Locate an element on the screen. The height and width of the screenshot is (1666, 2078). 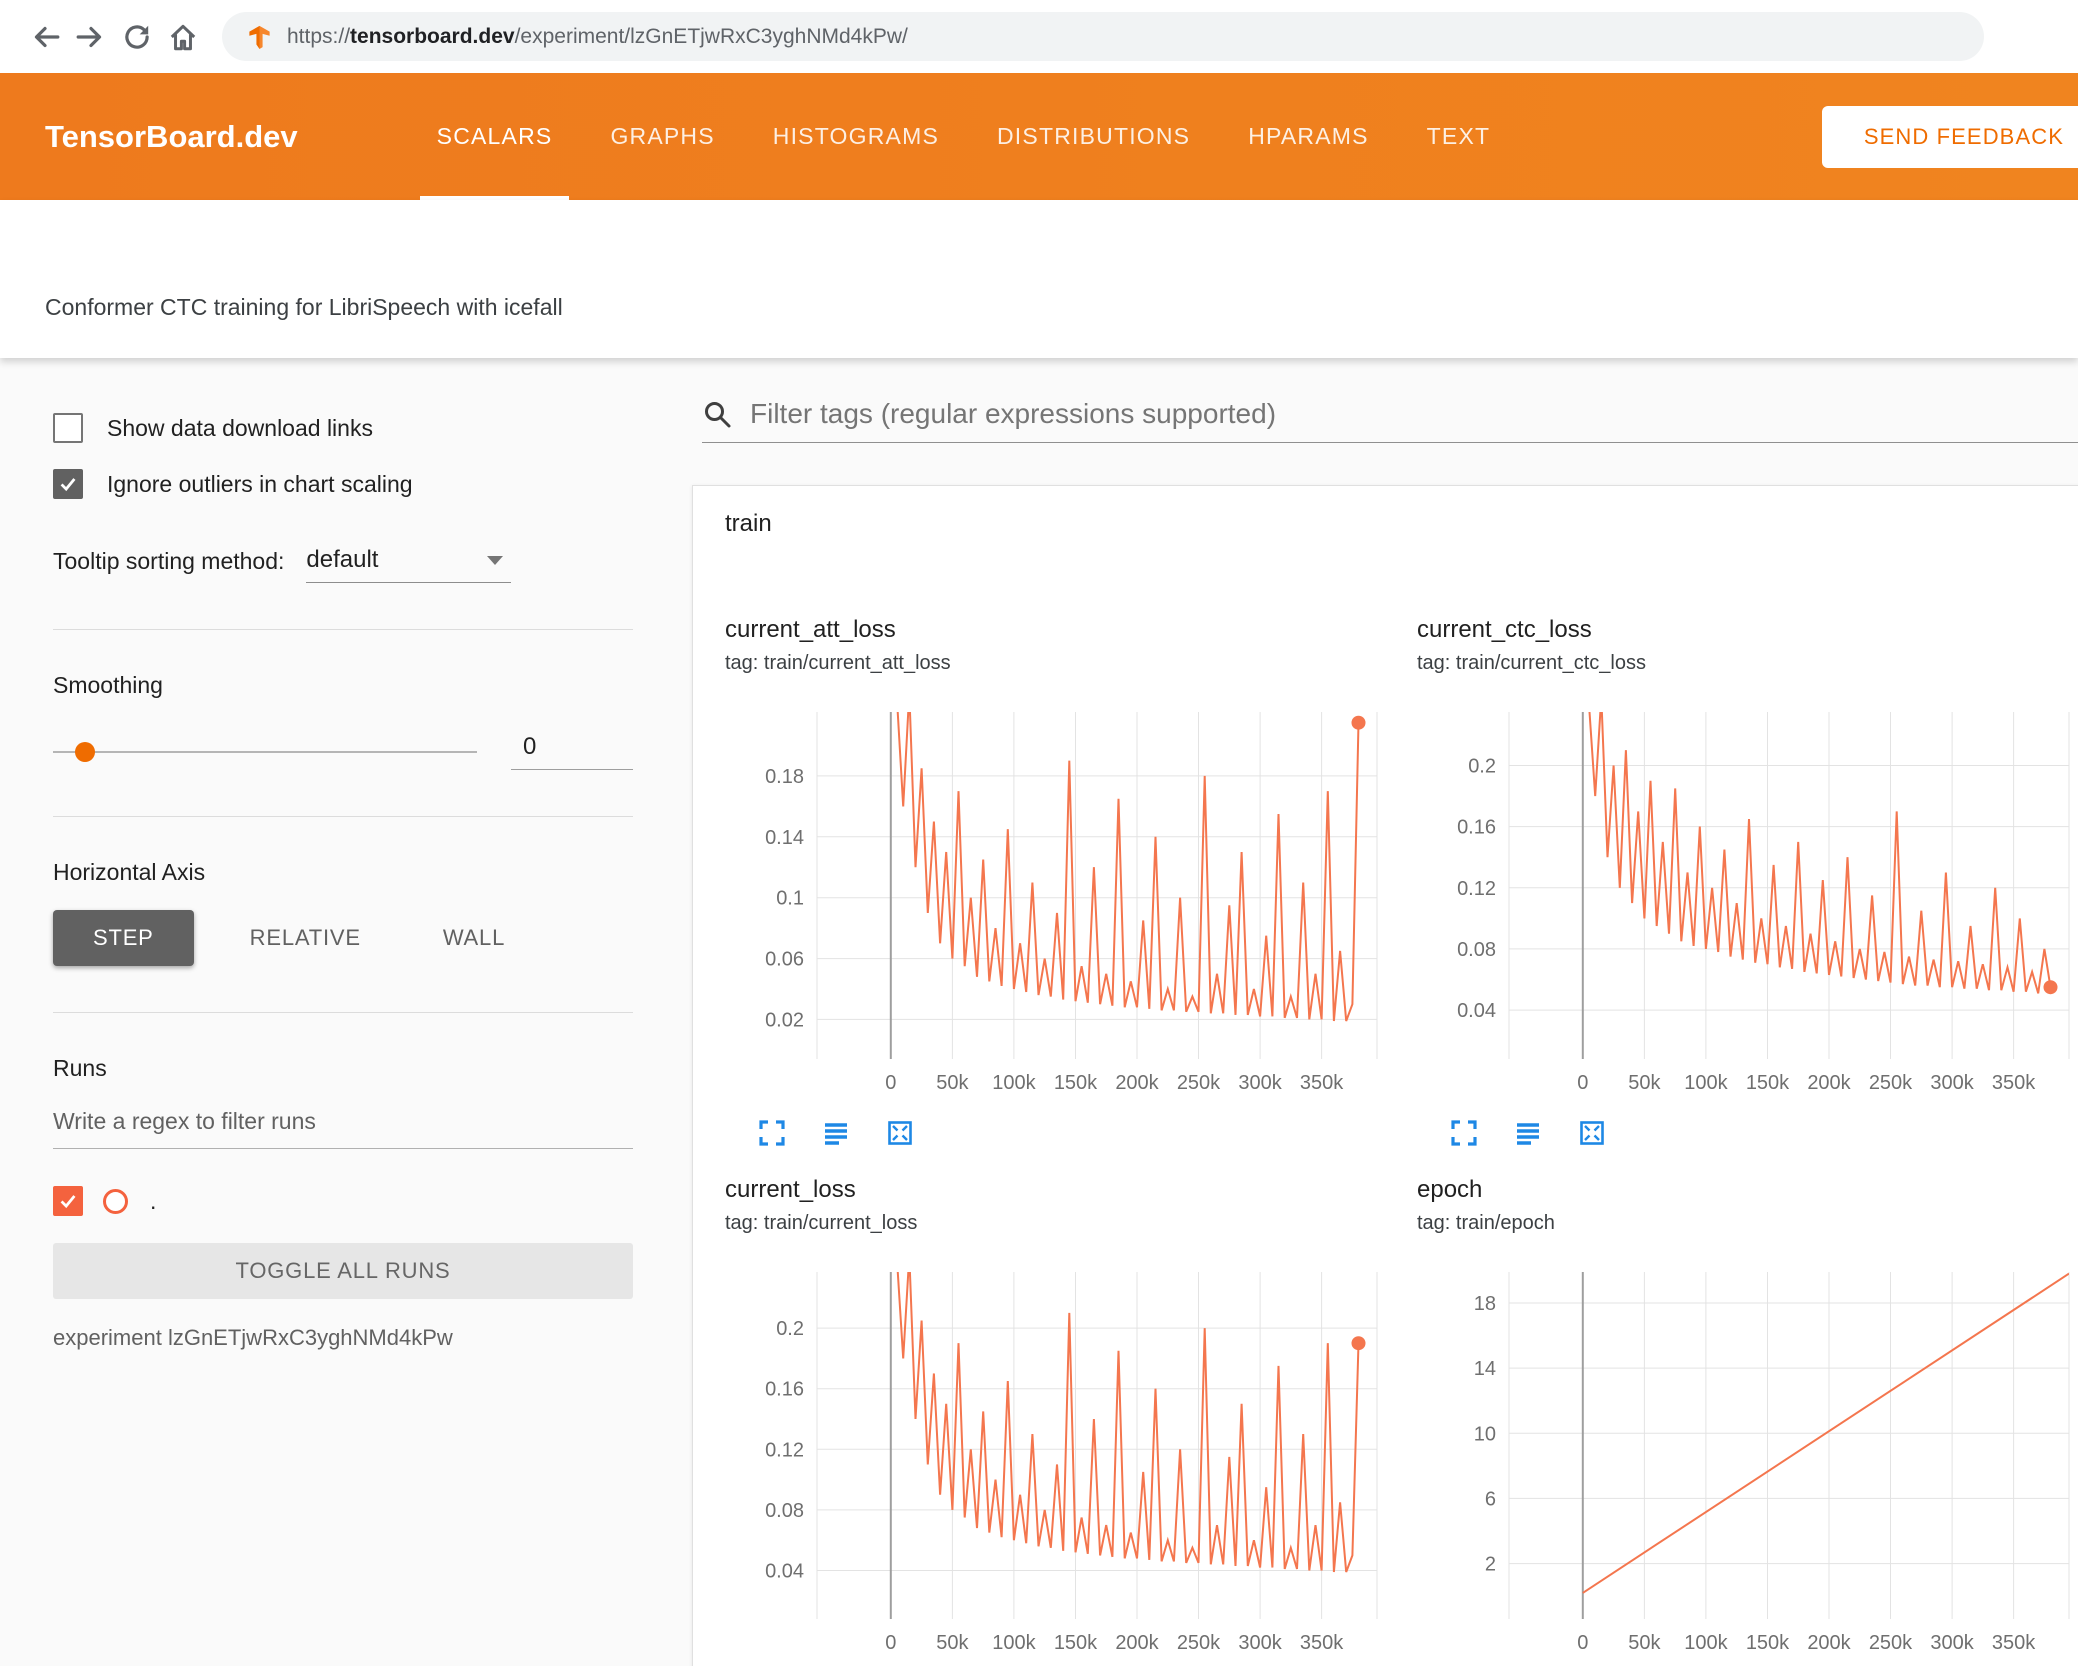
svg-text: 0.08 is located at coordinates (1476, 950).